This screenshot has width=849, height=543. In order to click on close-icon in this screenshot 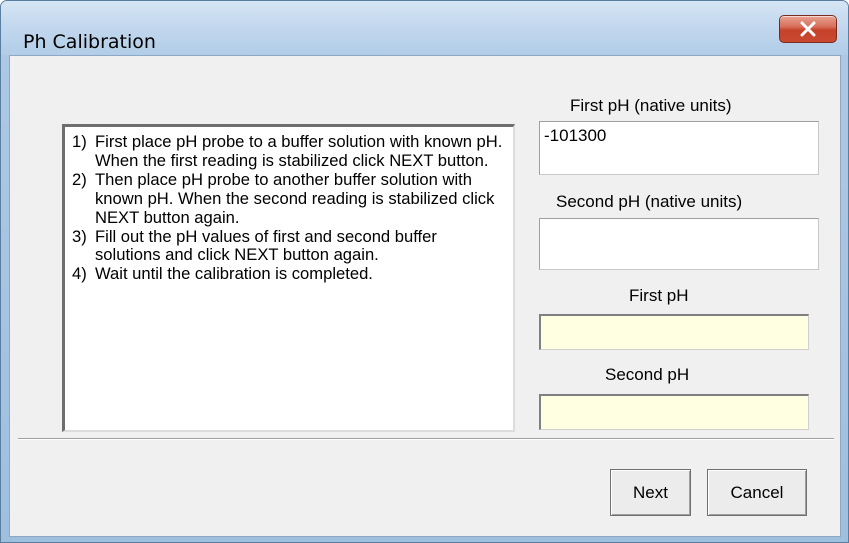, I will do `click(808, 29)`.